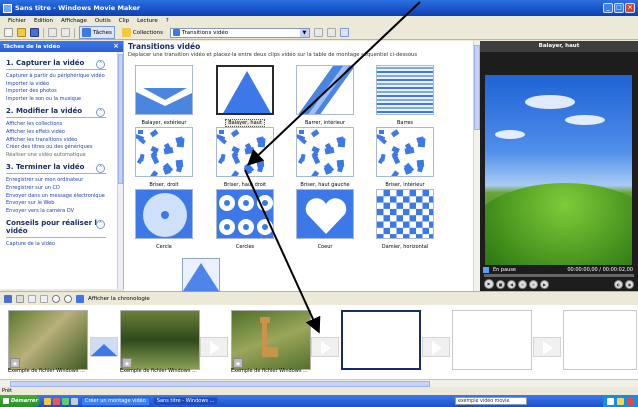 This screenshot has height=407, width=638. I want to click on transition-item: Barrer, intérieur, so click(325, 99).